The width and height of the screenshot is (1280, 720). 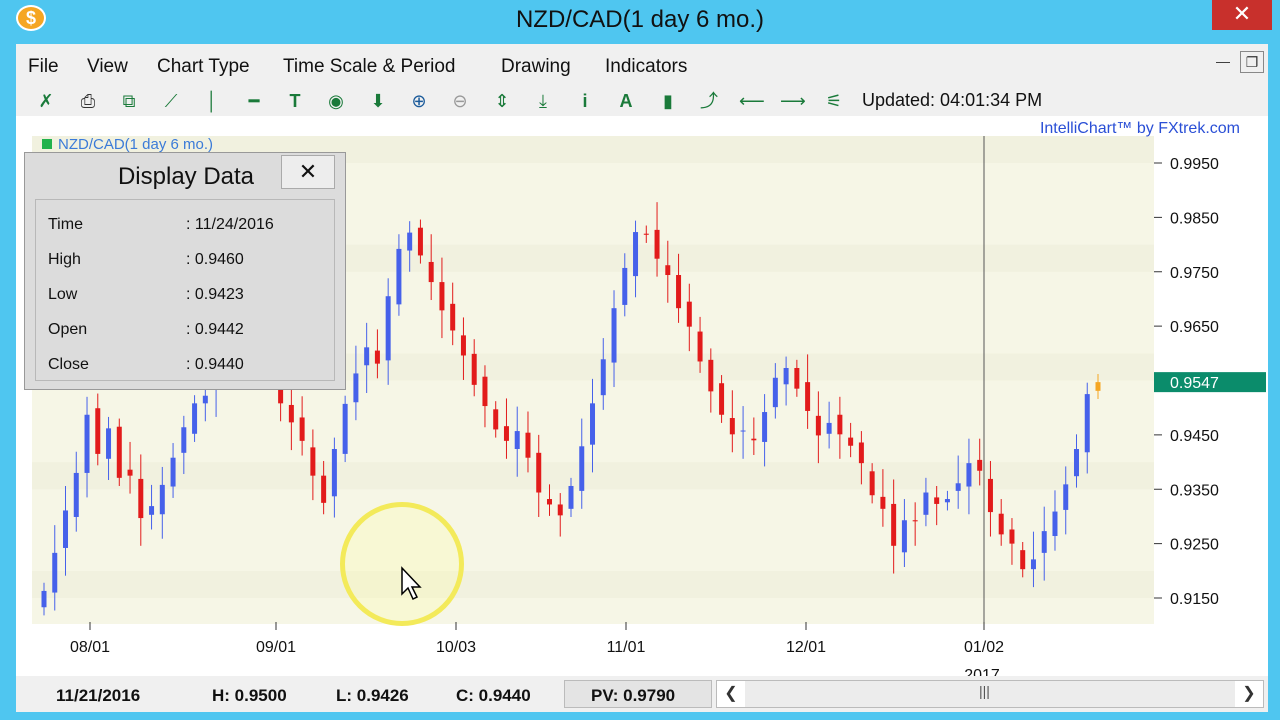 I want to click on left-arrow-icon: ⟵, so click(x=752, y=101).